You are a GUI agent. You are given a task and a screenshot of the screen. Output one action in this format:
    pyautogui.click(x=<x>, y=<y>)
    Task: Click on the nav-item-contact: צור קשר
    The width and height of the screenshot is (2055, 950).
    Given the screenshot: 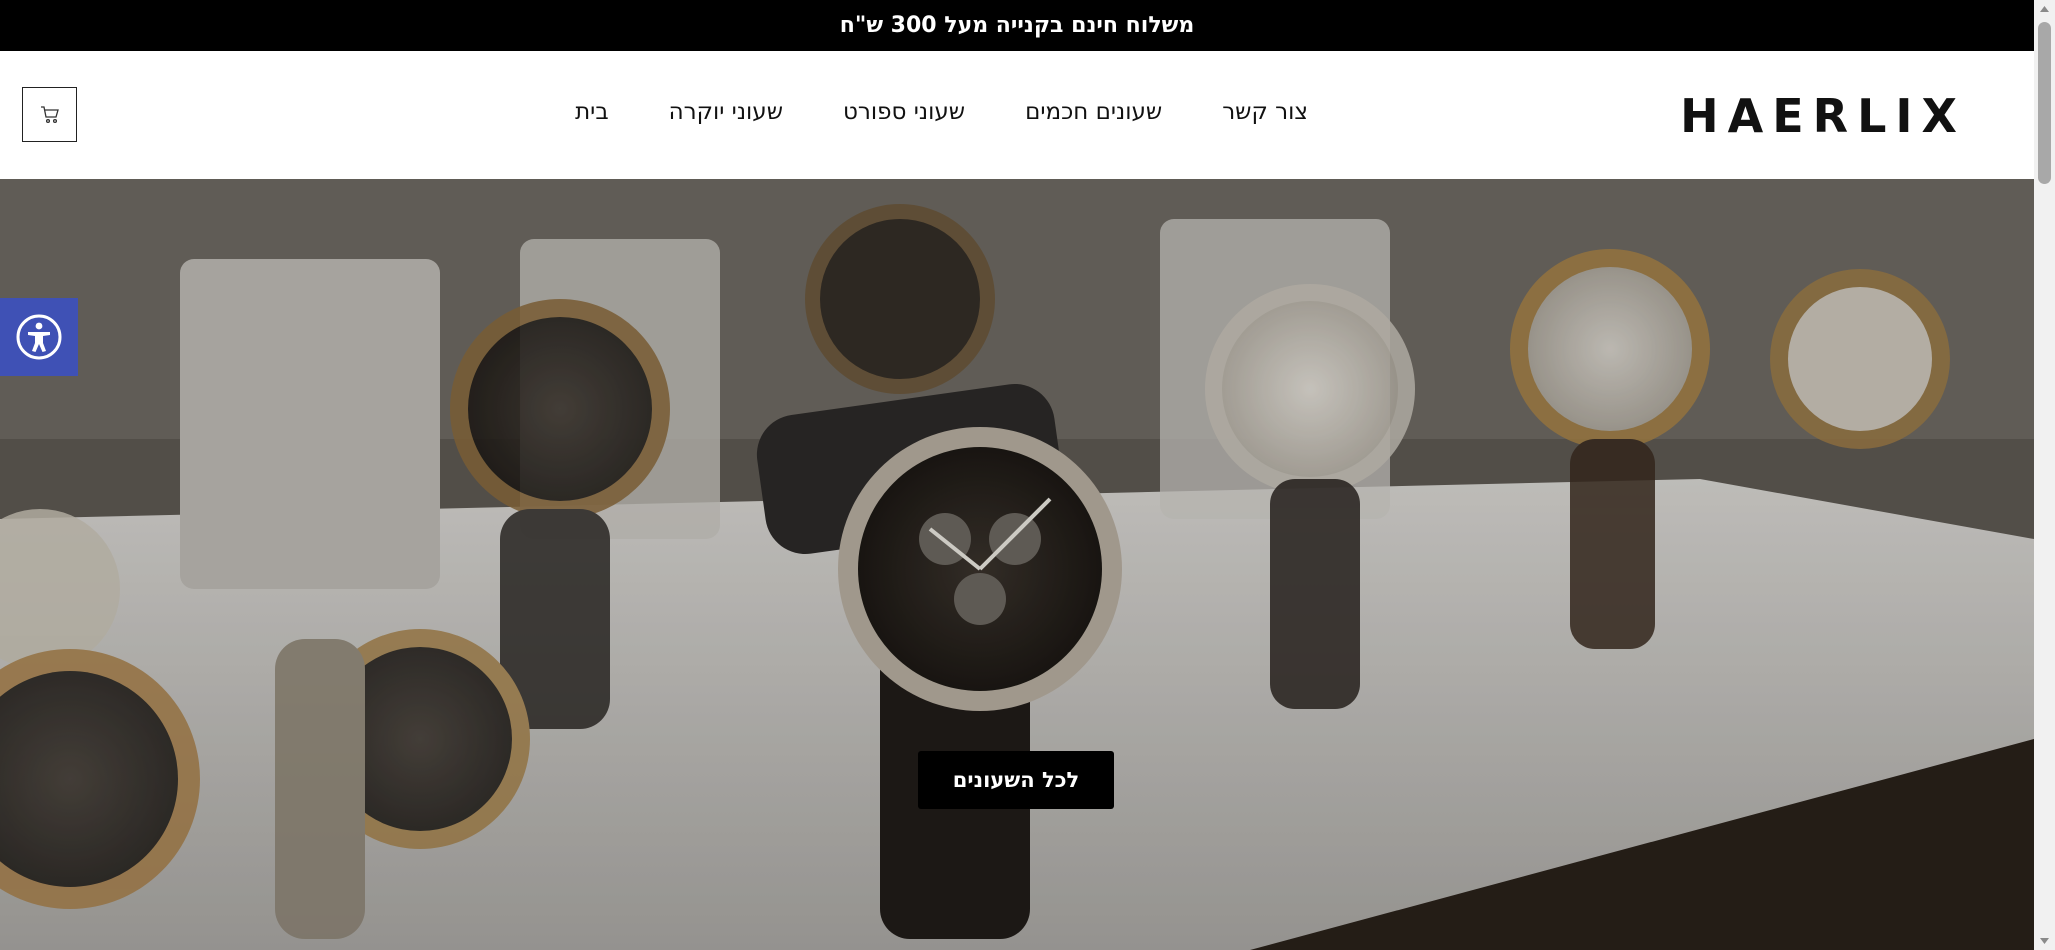 What is the action you would take?
    pyautogui.click(x=1265, y=112)
    